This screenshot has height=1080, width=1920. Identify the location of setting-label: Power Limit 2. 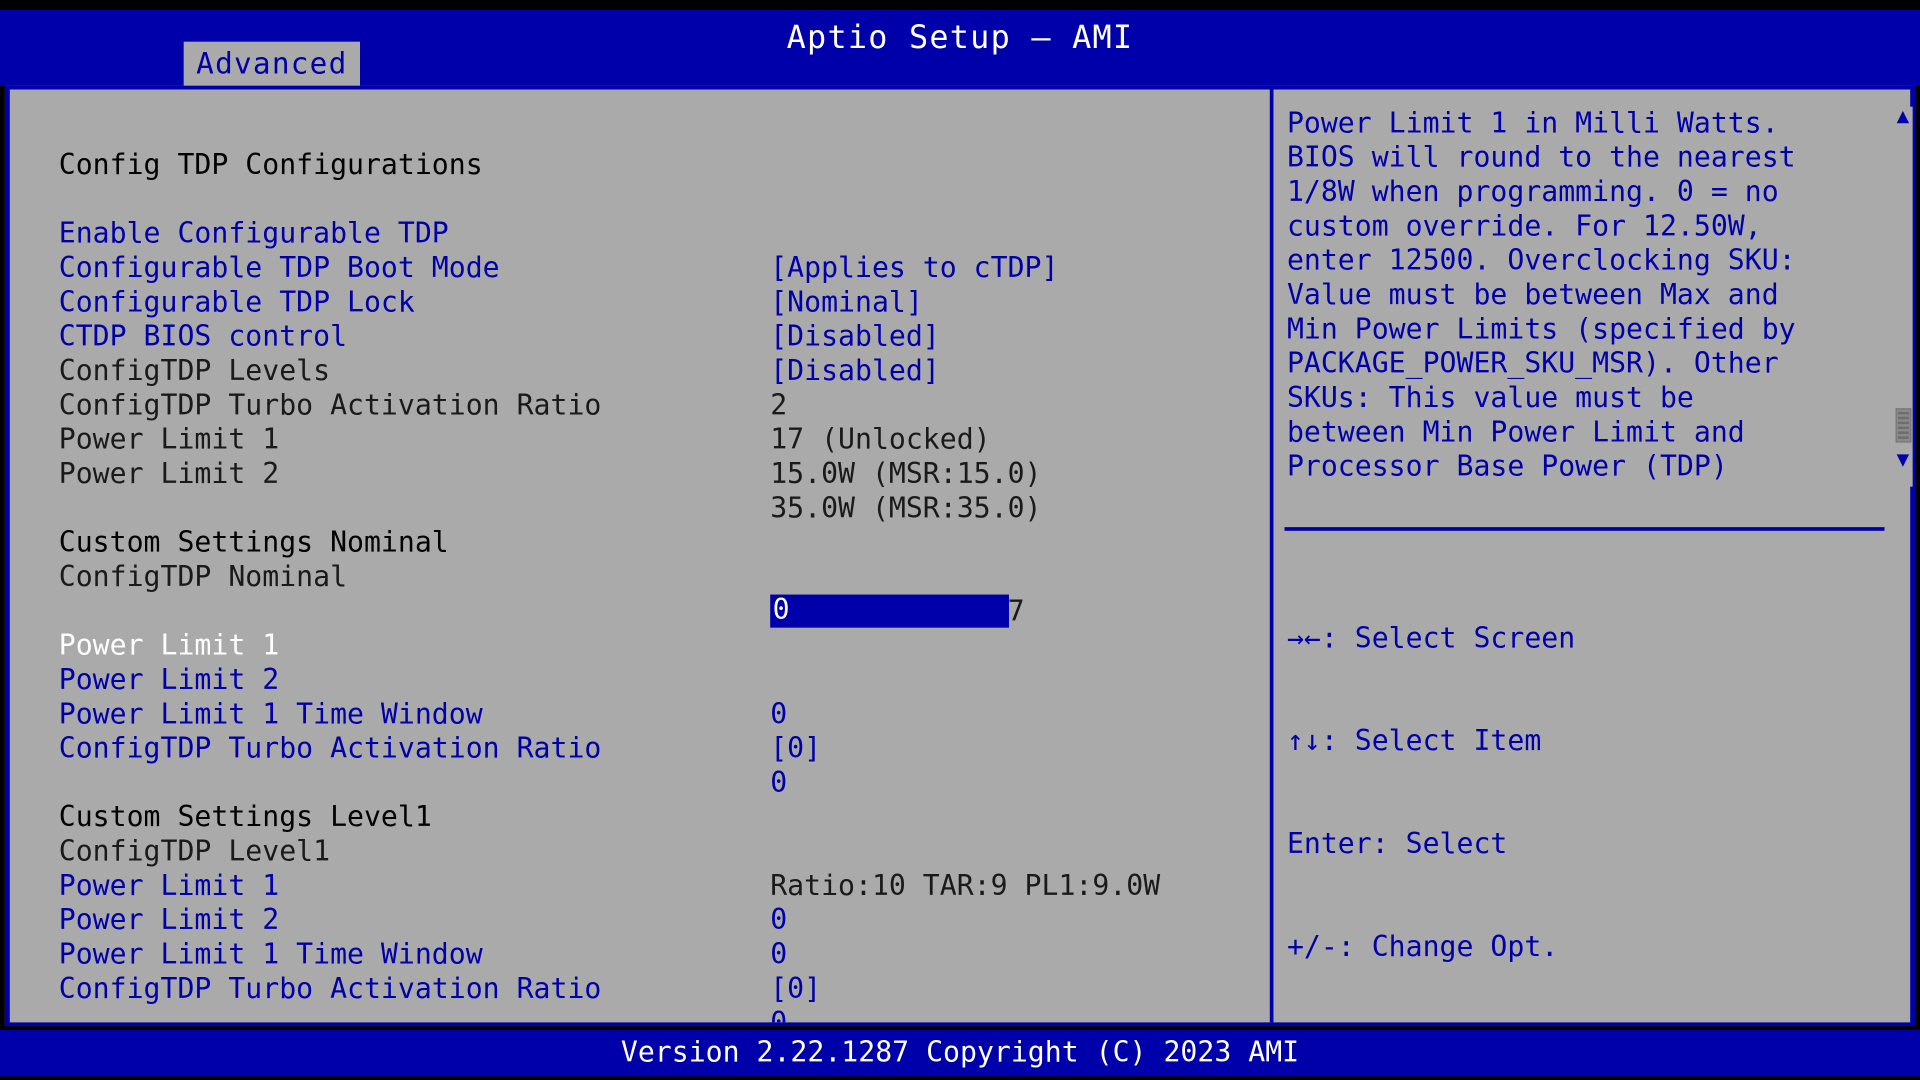
(169, 474).